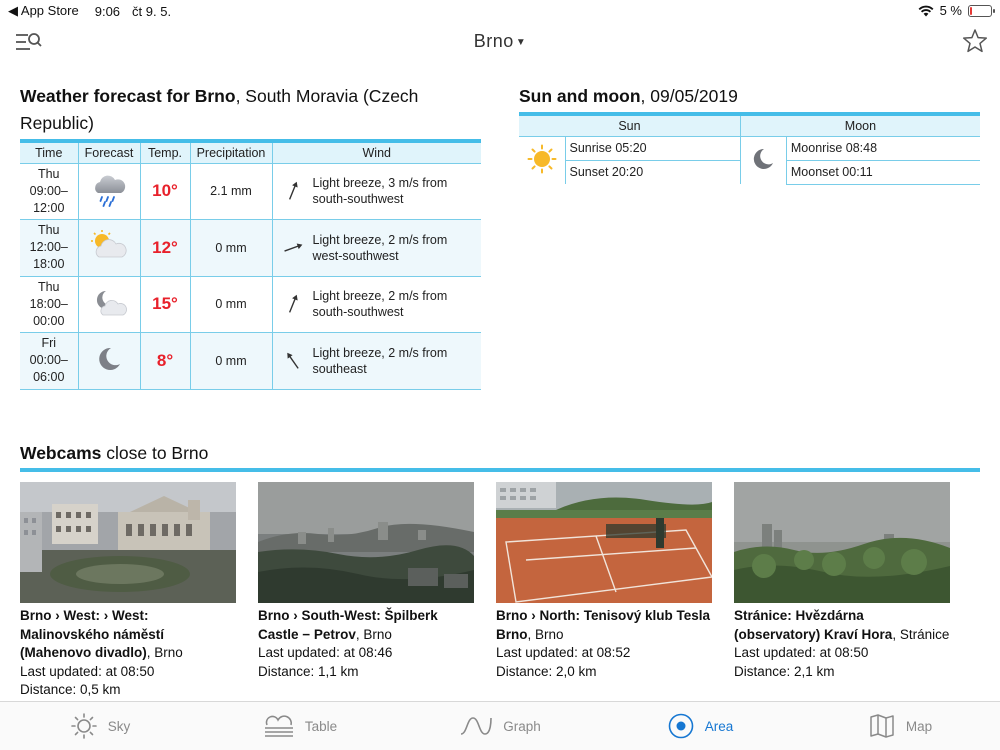  Describe the element at coordinates (652, 172) in the screenshot. I see `sunset-cell: Sunset 20:20` at that location.